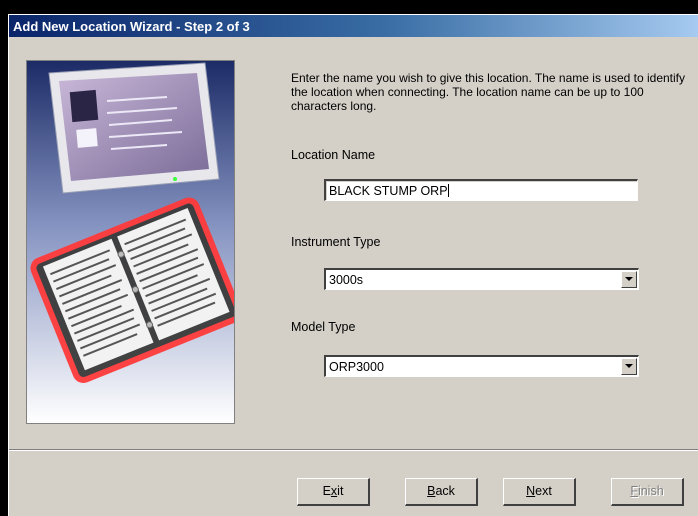 The height and width of the screenshot is (516, 698). Describe the element at coordinates (131, 26) in the screenshot. I see `window-title: Add New Location Wizard - Step 2 of 3` at that location.